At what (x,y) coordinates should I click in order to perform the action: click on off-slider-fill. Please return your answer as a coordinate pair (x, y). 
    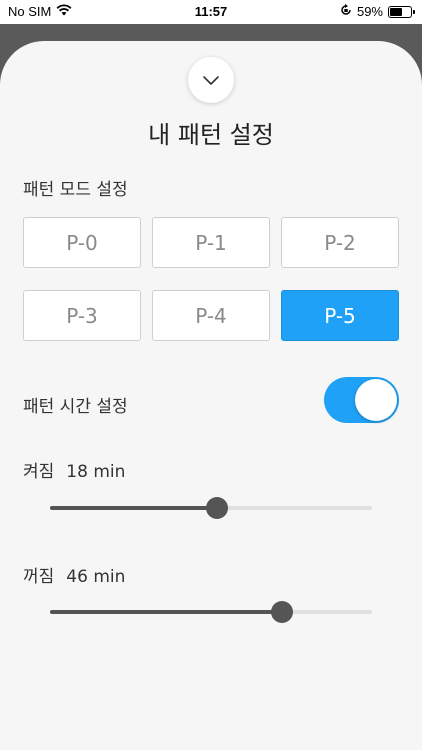
    Looking at the image, I should click on (166, 612).